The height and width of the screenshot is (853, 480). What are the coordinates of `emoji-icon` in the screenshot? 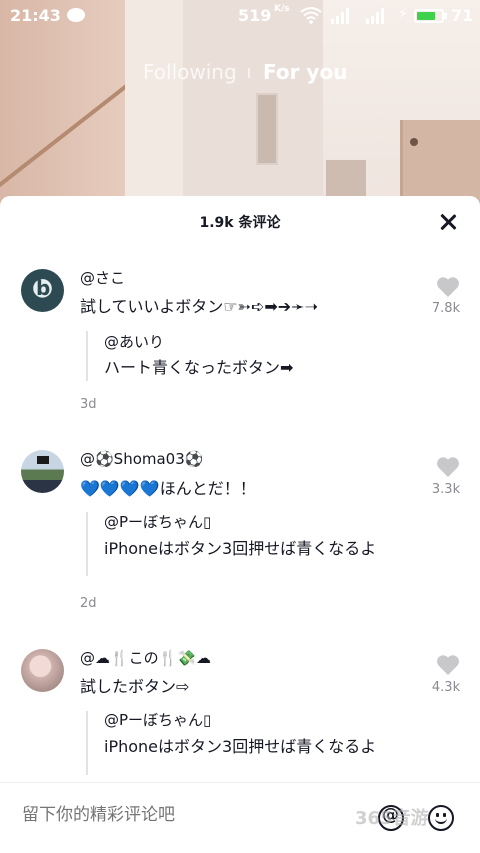 It's located at (441, 818).